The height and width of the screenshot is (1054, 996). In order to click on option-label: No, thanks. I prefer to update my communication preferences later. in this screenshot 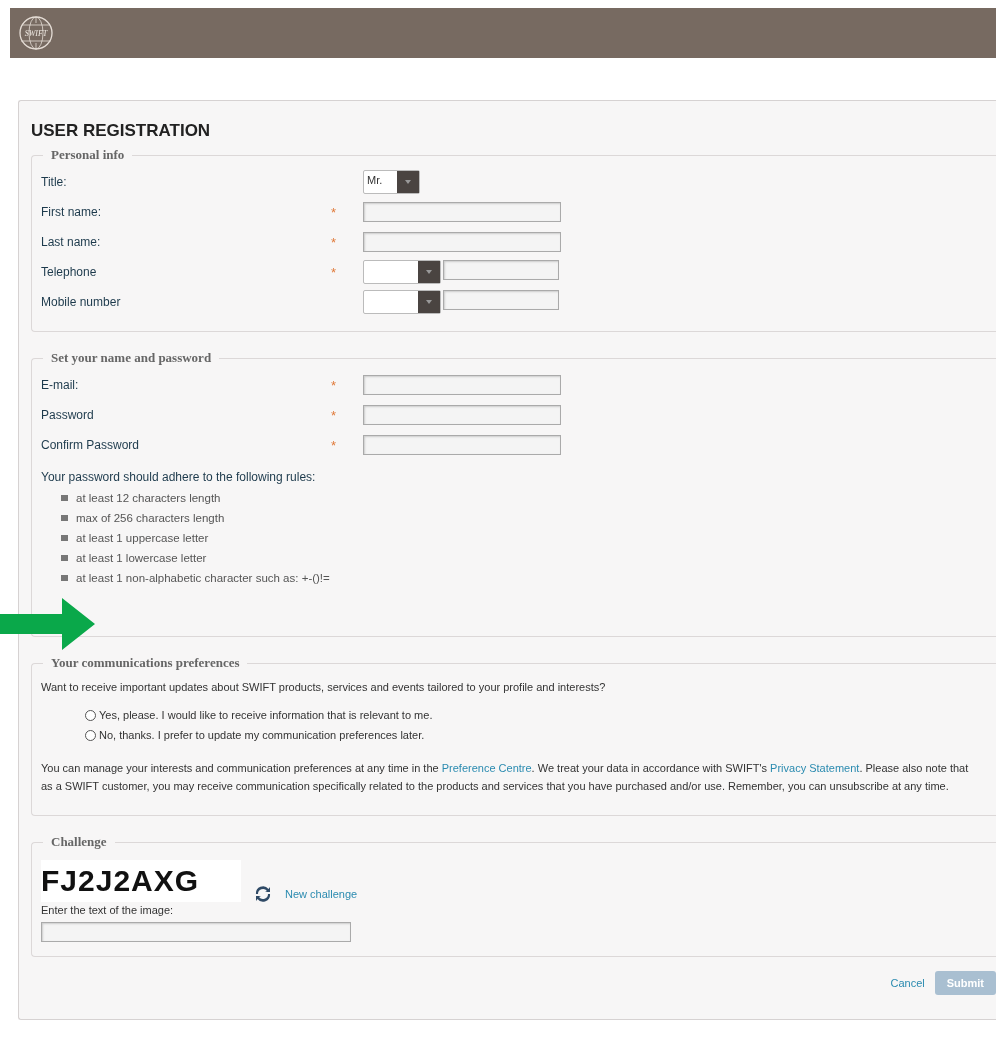, I will do `click(262, 735)`.